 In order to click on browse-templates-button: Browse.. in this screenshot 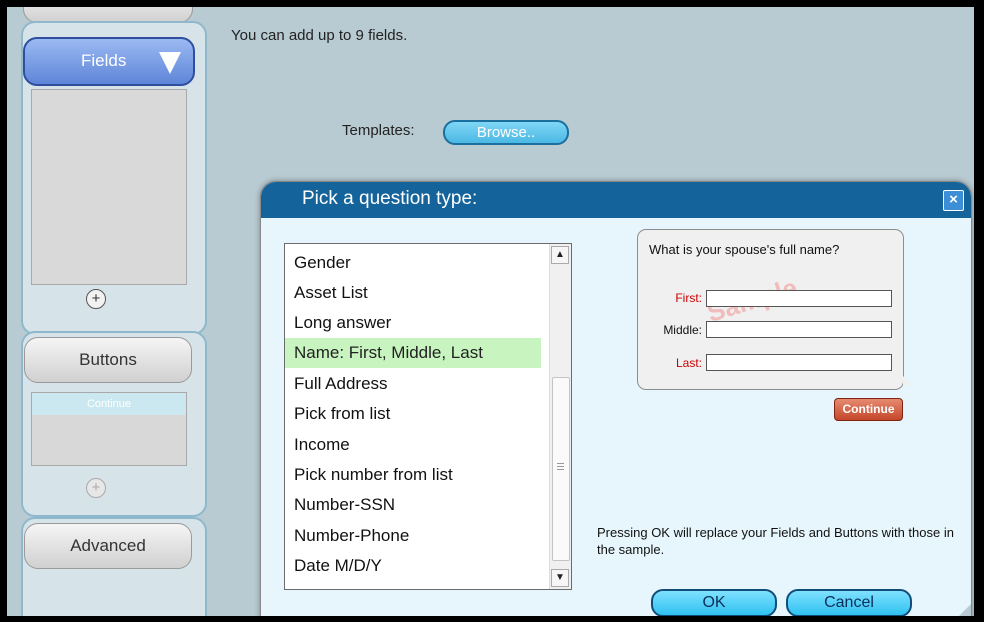, I will do `click(506, 132)`.